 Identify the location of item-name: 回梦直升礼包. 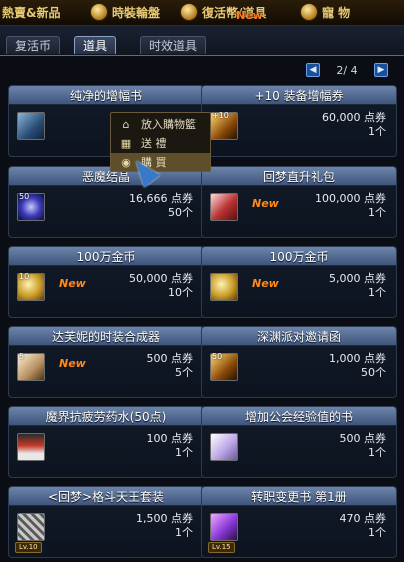
(299, 176).